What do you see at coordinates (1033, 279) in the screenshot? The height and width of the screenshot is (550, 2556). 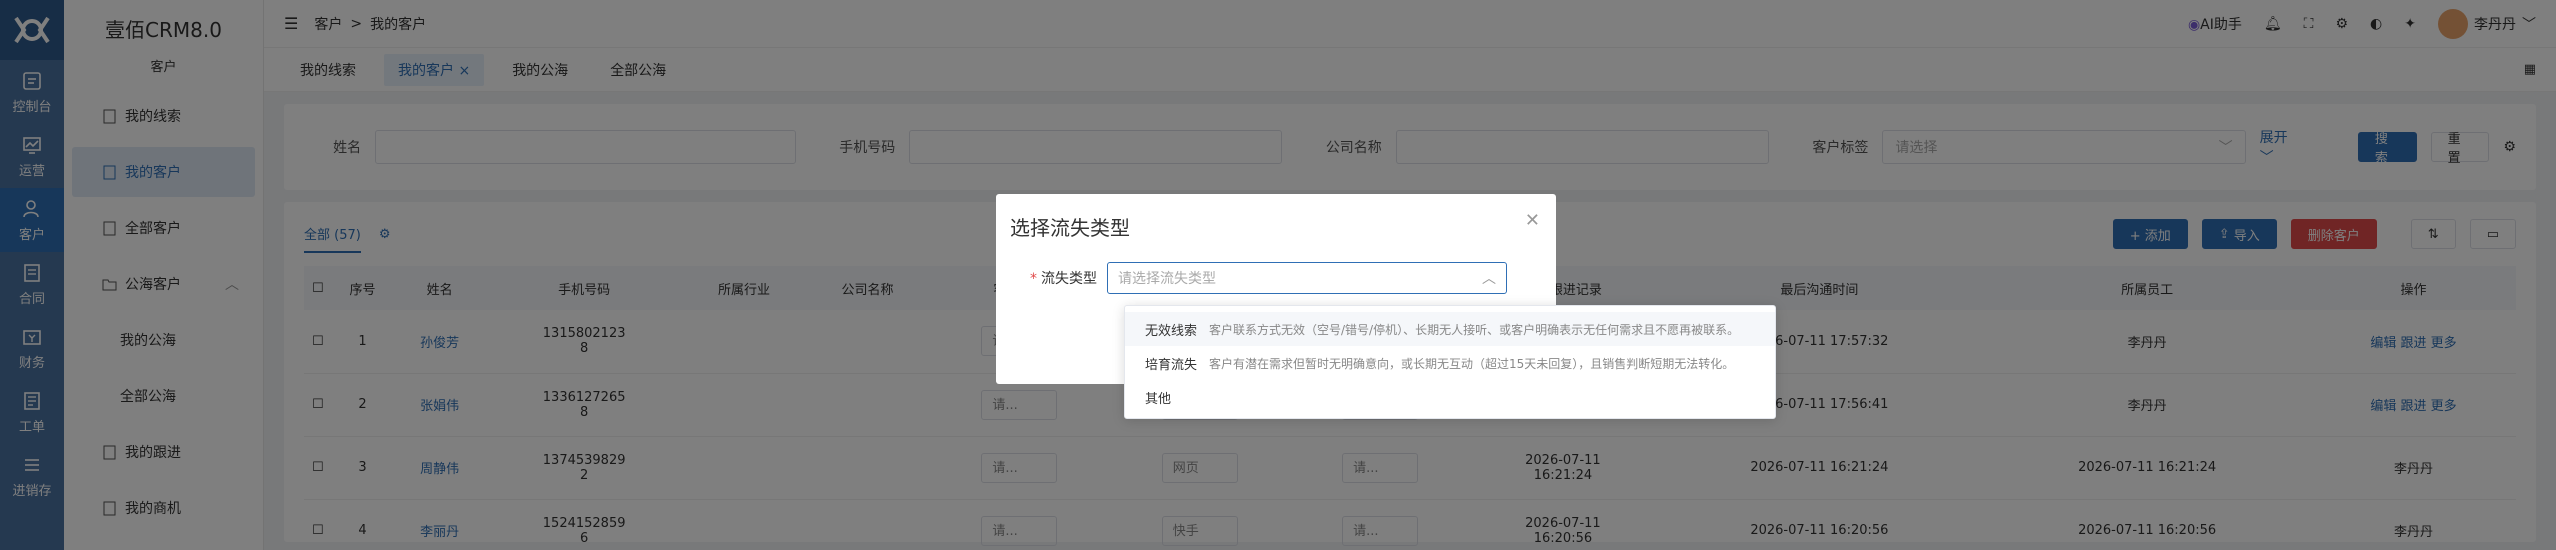 I see `required-mark: *` at bounding box center [1033, 279].